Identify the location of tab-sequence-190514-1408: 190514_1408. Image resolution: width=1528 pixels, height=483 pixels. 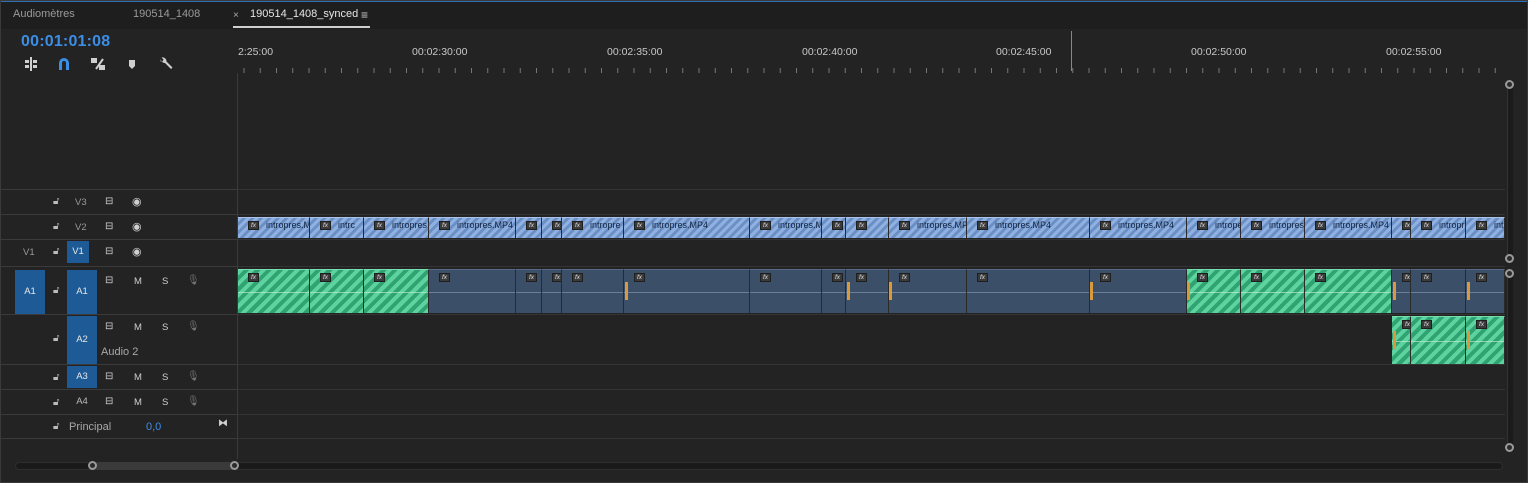
(166, 14).